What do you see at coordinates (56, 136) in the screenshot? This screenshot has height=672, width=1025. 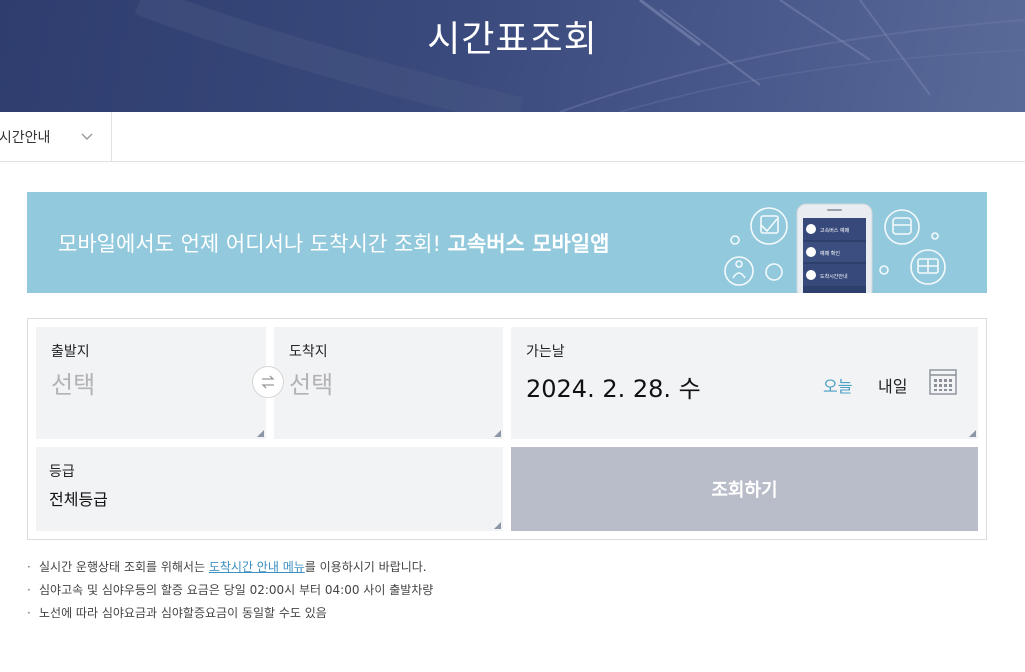 I see `breadcrumb-dropdown: 착시간안내` at bounding box center [56, 136].